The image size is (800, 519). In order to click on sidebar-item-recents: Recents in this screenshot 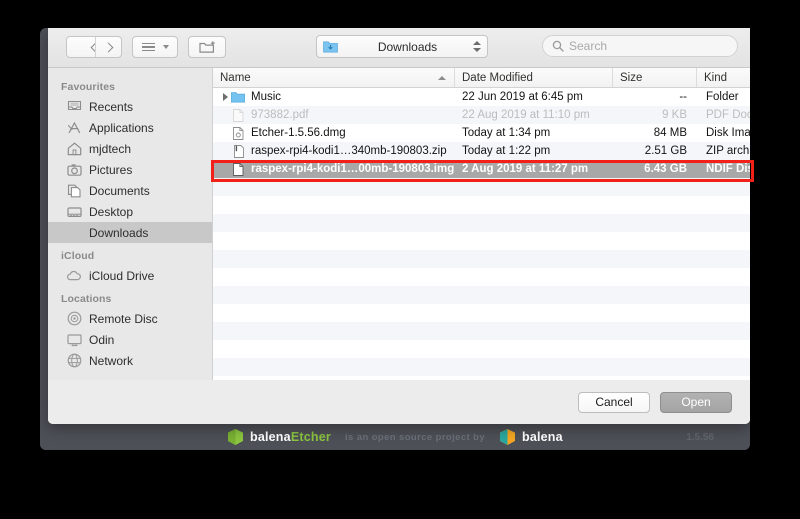, I will do `click(130, 106)`.